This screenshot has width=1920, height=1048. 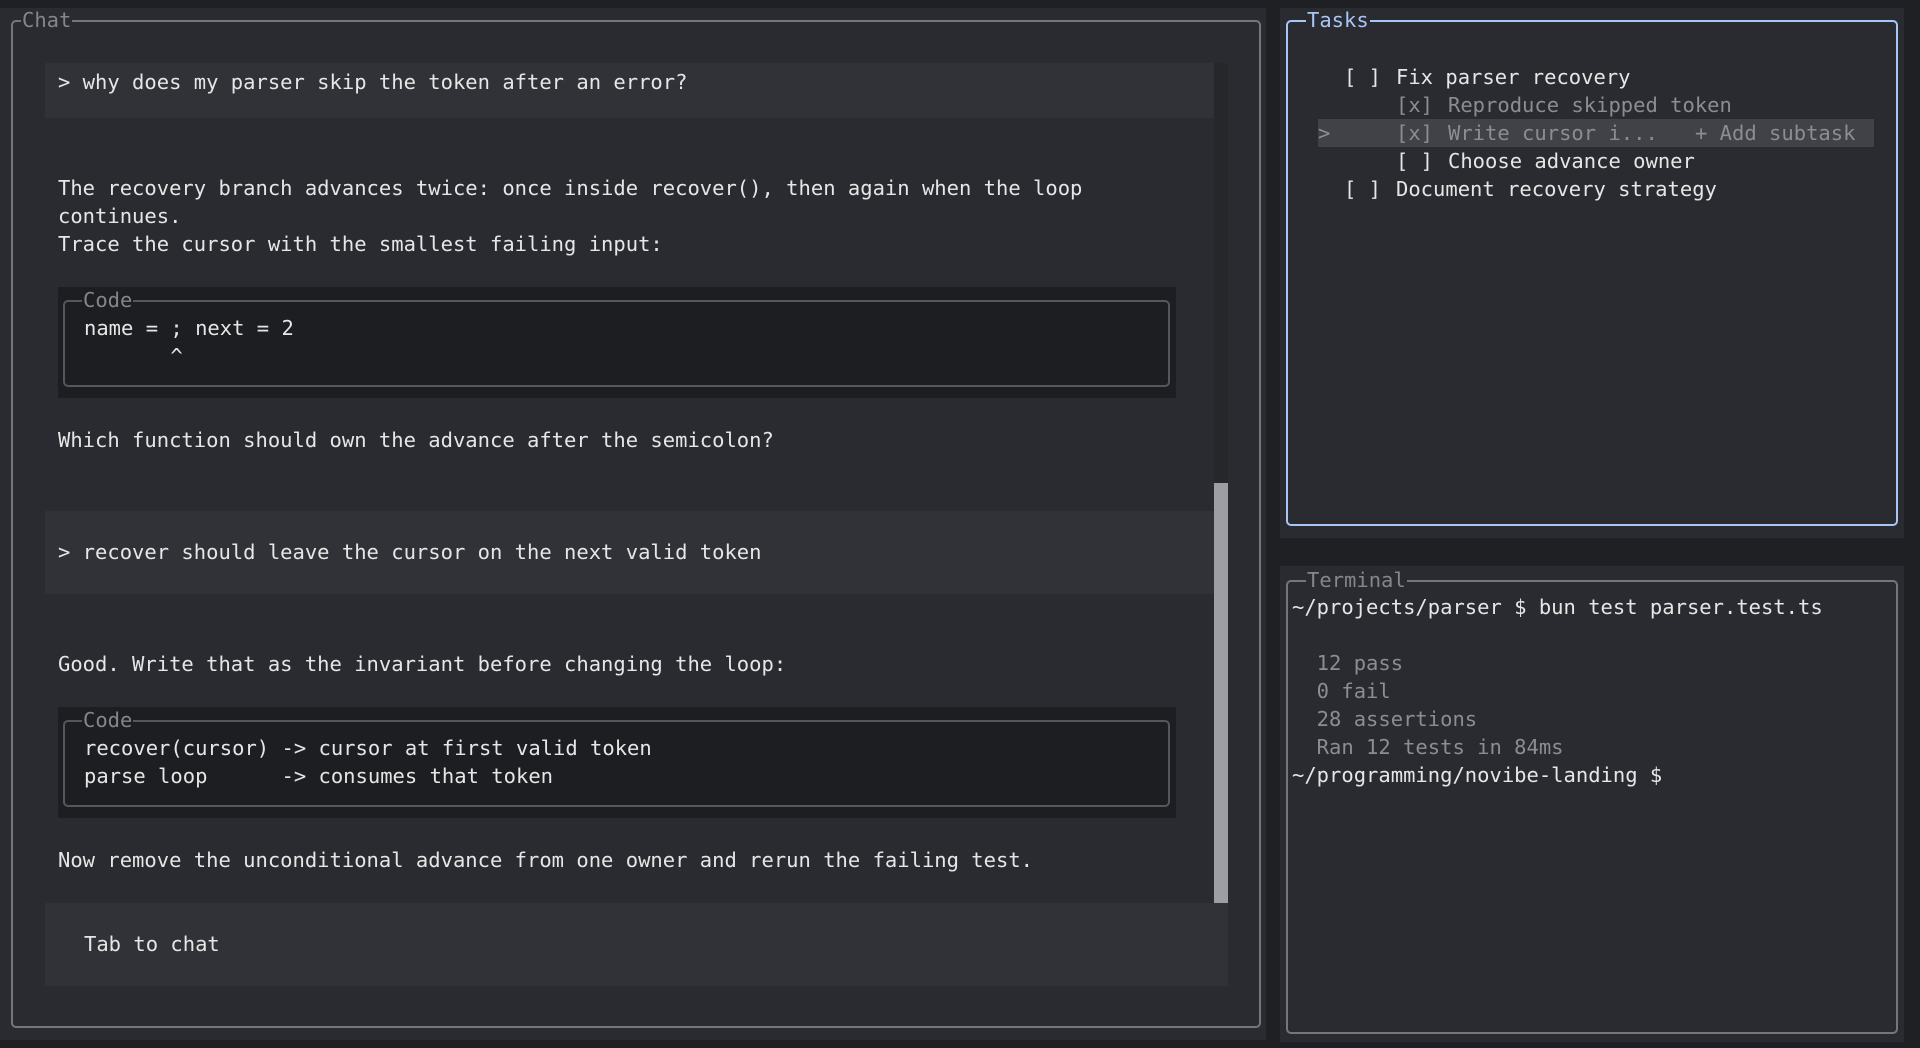 I want to click on task-item: [x] Reproduce skipped token, so click(x=1596, y=105).